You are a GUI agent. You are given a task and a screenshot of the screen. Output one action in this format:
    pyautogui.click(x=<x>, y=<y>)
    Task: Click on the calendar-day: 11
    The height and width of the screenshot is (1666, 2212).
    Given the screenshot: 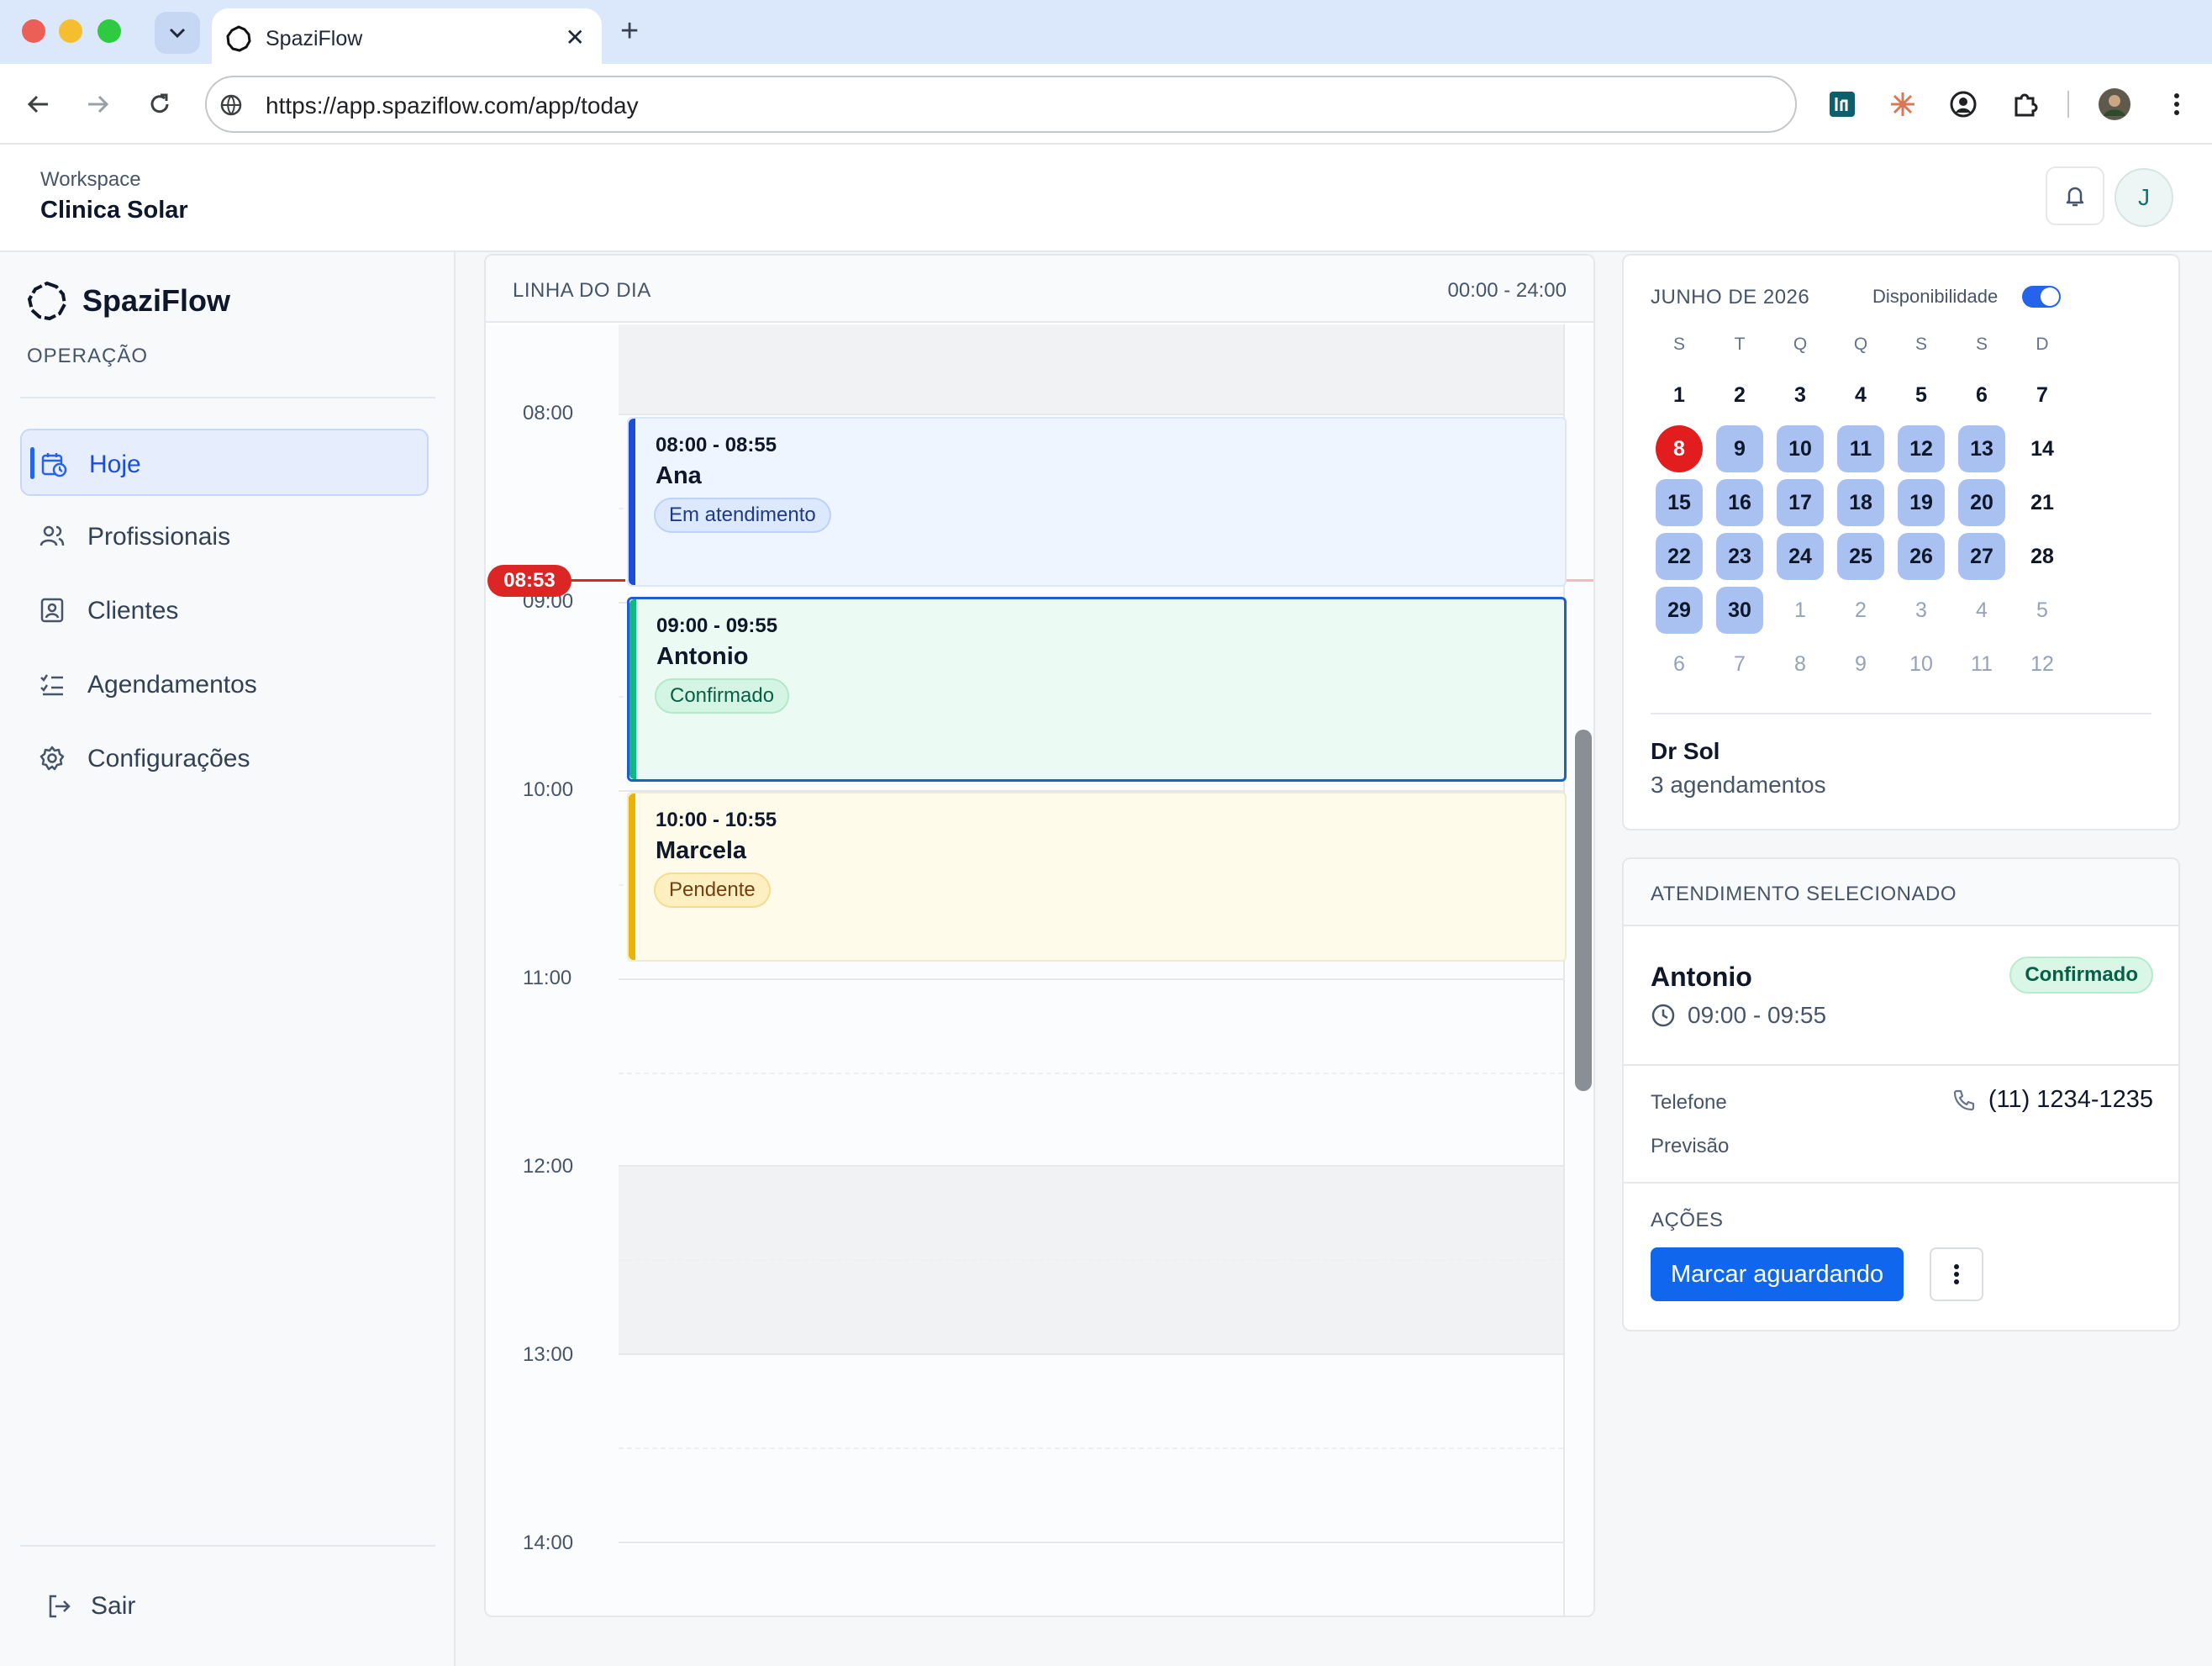 What is the action you would take?
    pyautogui.click(x=1860, y=448)
    